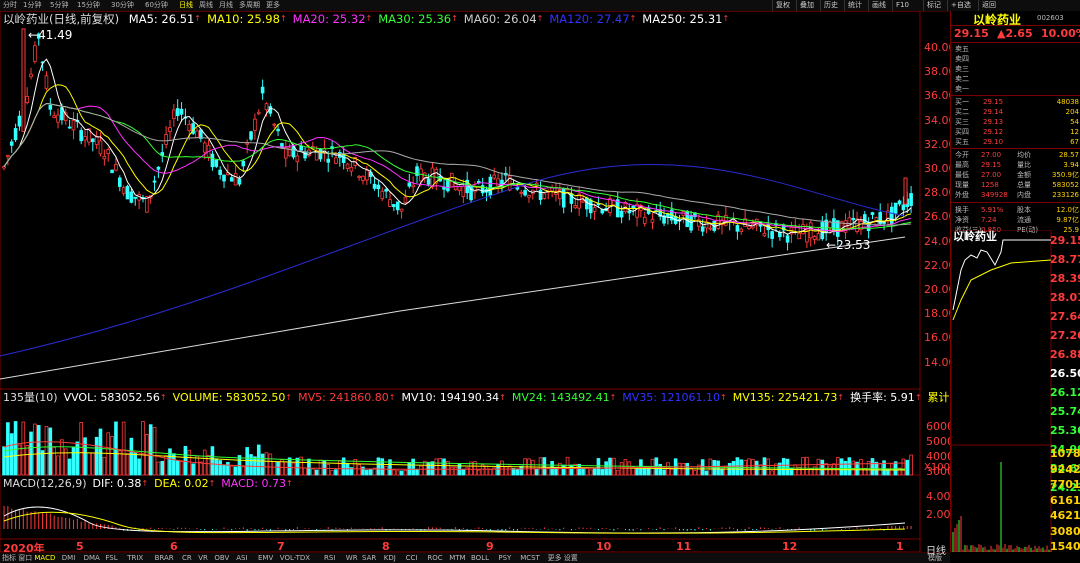 The width and height of the screenshot is (1080, 563). I want to click on ma-legend: MA120: 27.47↑, so click(592, 19).